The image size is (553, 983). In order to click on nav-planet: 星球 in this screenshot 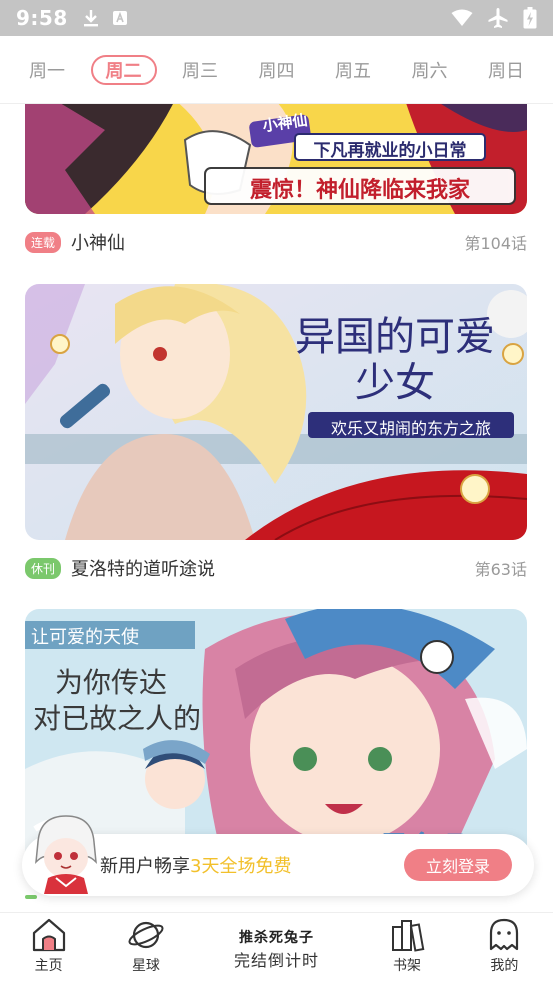, I will do `click(145, 944)`.